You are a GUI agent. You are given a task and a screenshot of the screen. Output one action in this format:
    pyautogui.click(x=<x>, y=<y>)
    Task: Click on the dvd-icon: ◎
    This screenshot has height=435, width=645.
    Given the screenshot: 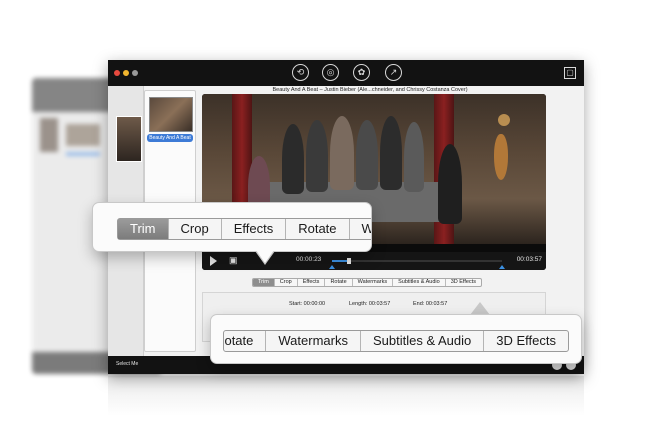 What is the action you would take?
    pyautogui.click(x=330, y=72)
    